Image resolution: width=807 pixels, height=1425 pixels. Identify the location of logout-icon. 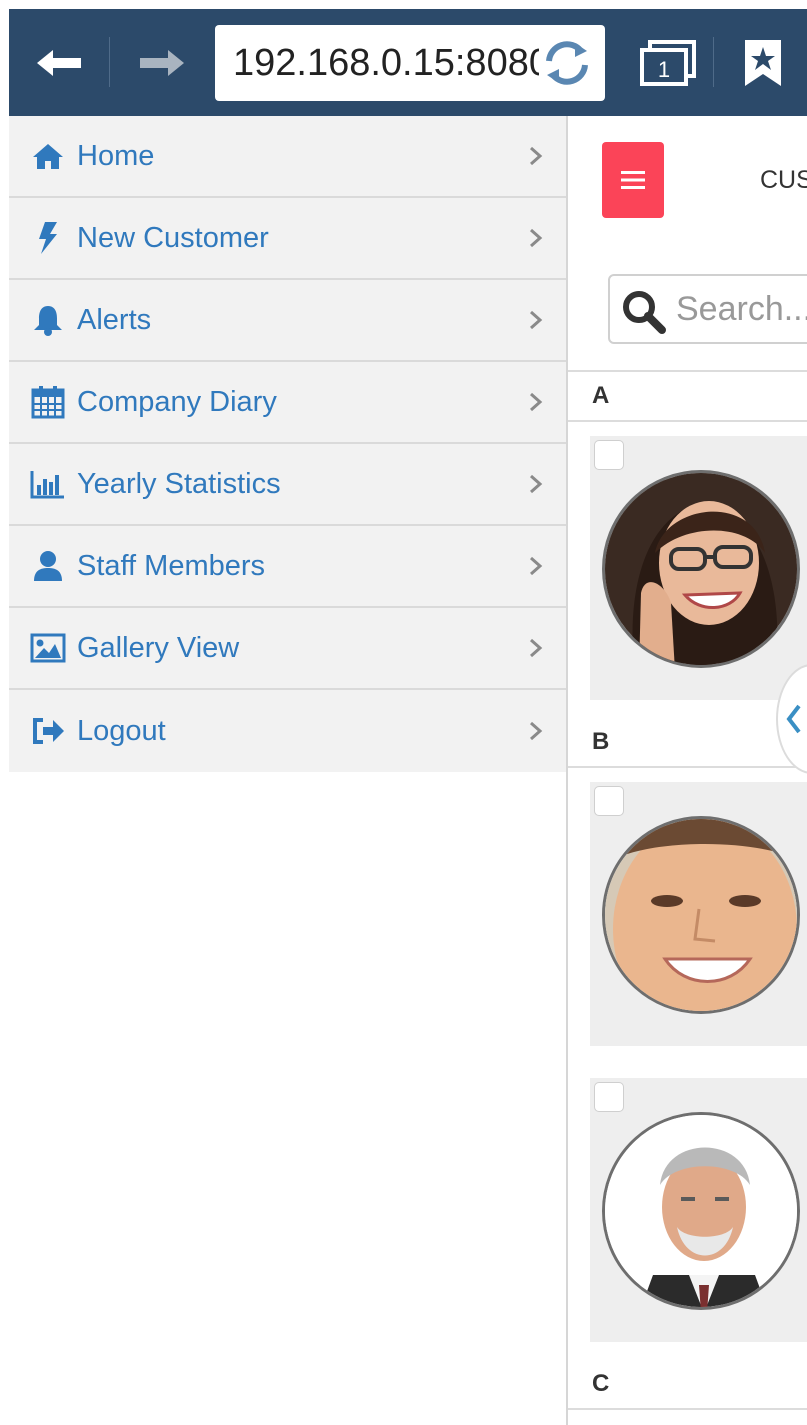
(43, 731).